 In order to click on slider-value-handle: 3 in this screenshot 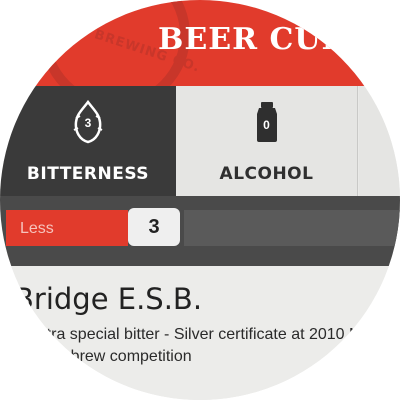, I will do `click(154, 227)`.